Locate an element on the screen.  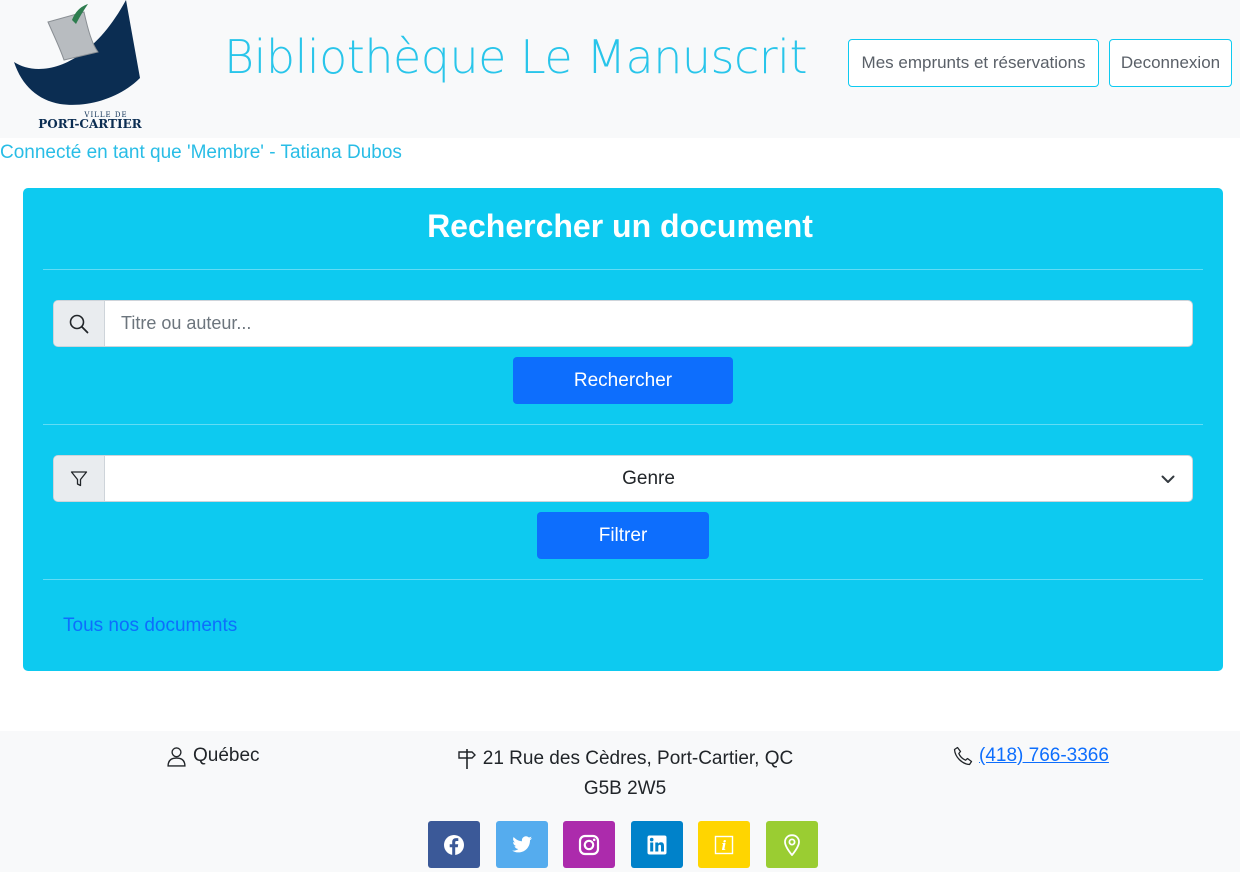
search-input-group is located at coordinates (623, 323).